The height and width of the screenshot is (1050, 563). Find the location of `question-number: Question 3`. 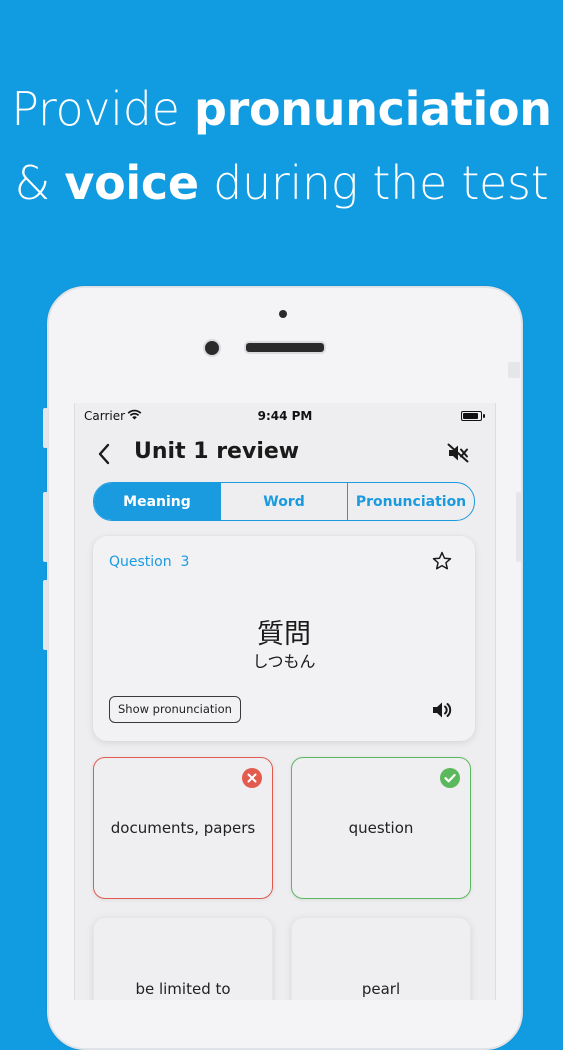

question-number: Question 3 is located at coordinates (149, 562).